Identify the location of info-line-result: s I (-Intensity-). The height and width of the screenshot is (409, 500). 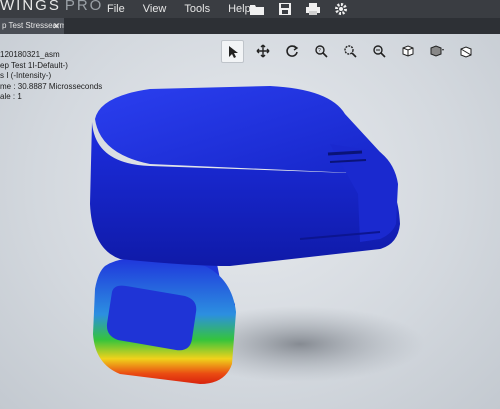
(26, 75).